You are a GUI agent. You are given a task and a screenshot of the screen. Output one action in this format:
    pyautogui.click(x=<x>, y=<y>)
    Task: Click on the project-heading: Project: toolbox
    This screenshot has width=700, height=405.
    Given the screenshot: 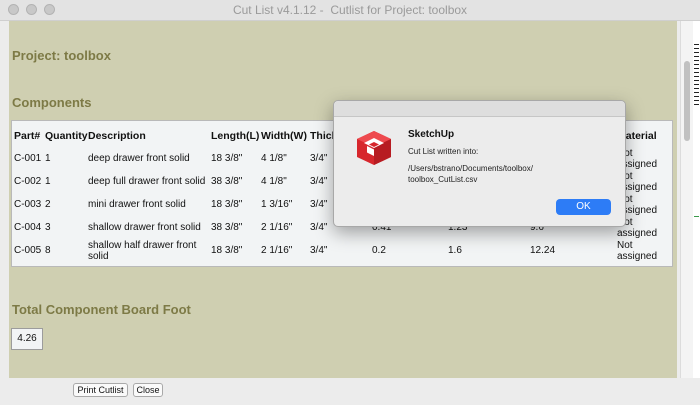 What is the action you would take?
    pyautogui.click(x=61, y=55)
    